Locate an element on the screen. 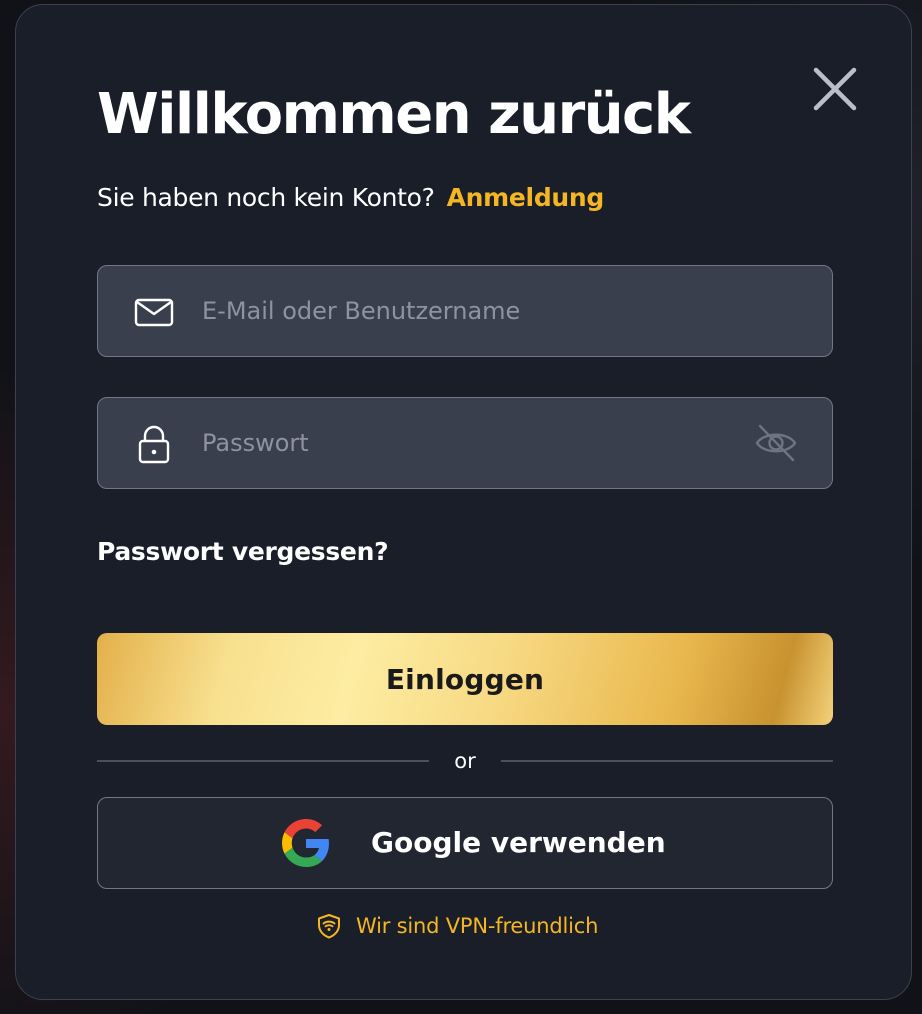 The height and width of the screenshot is (1014, 922). divider-text: or is located at coordinates (465, 761).